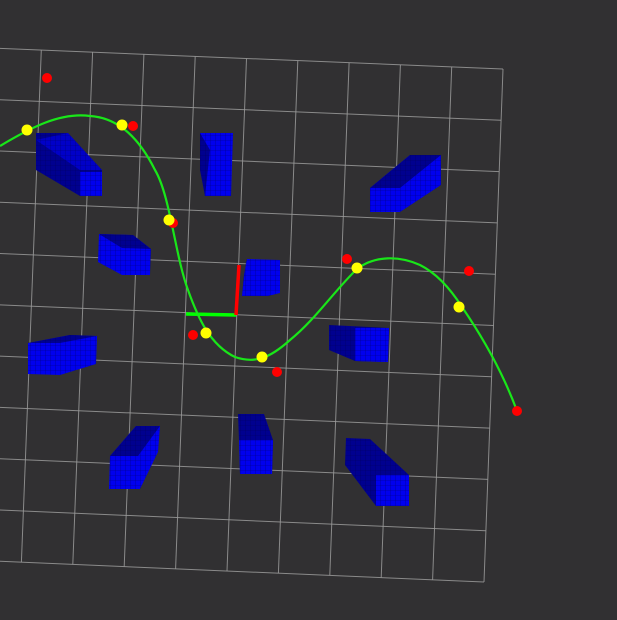  I want to click on axis-y, so click(237, 290).